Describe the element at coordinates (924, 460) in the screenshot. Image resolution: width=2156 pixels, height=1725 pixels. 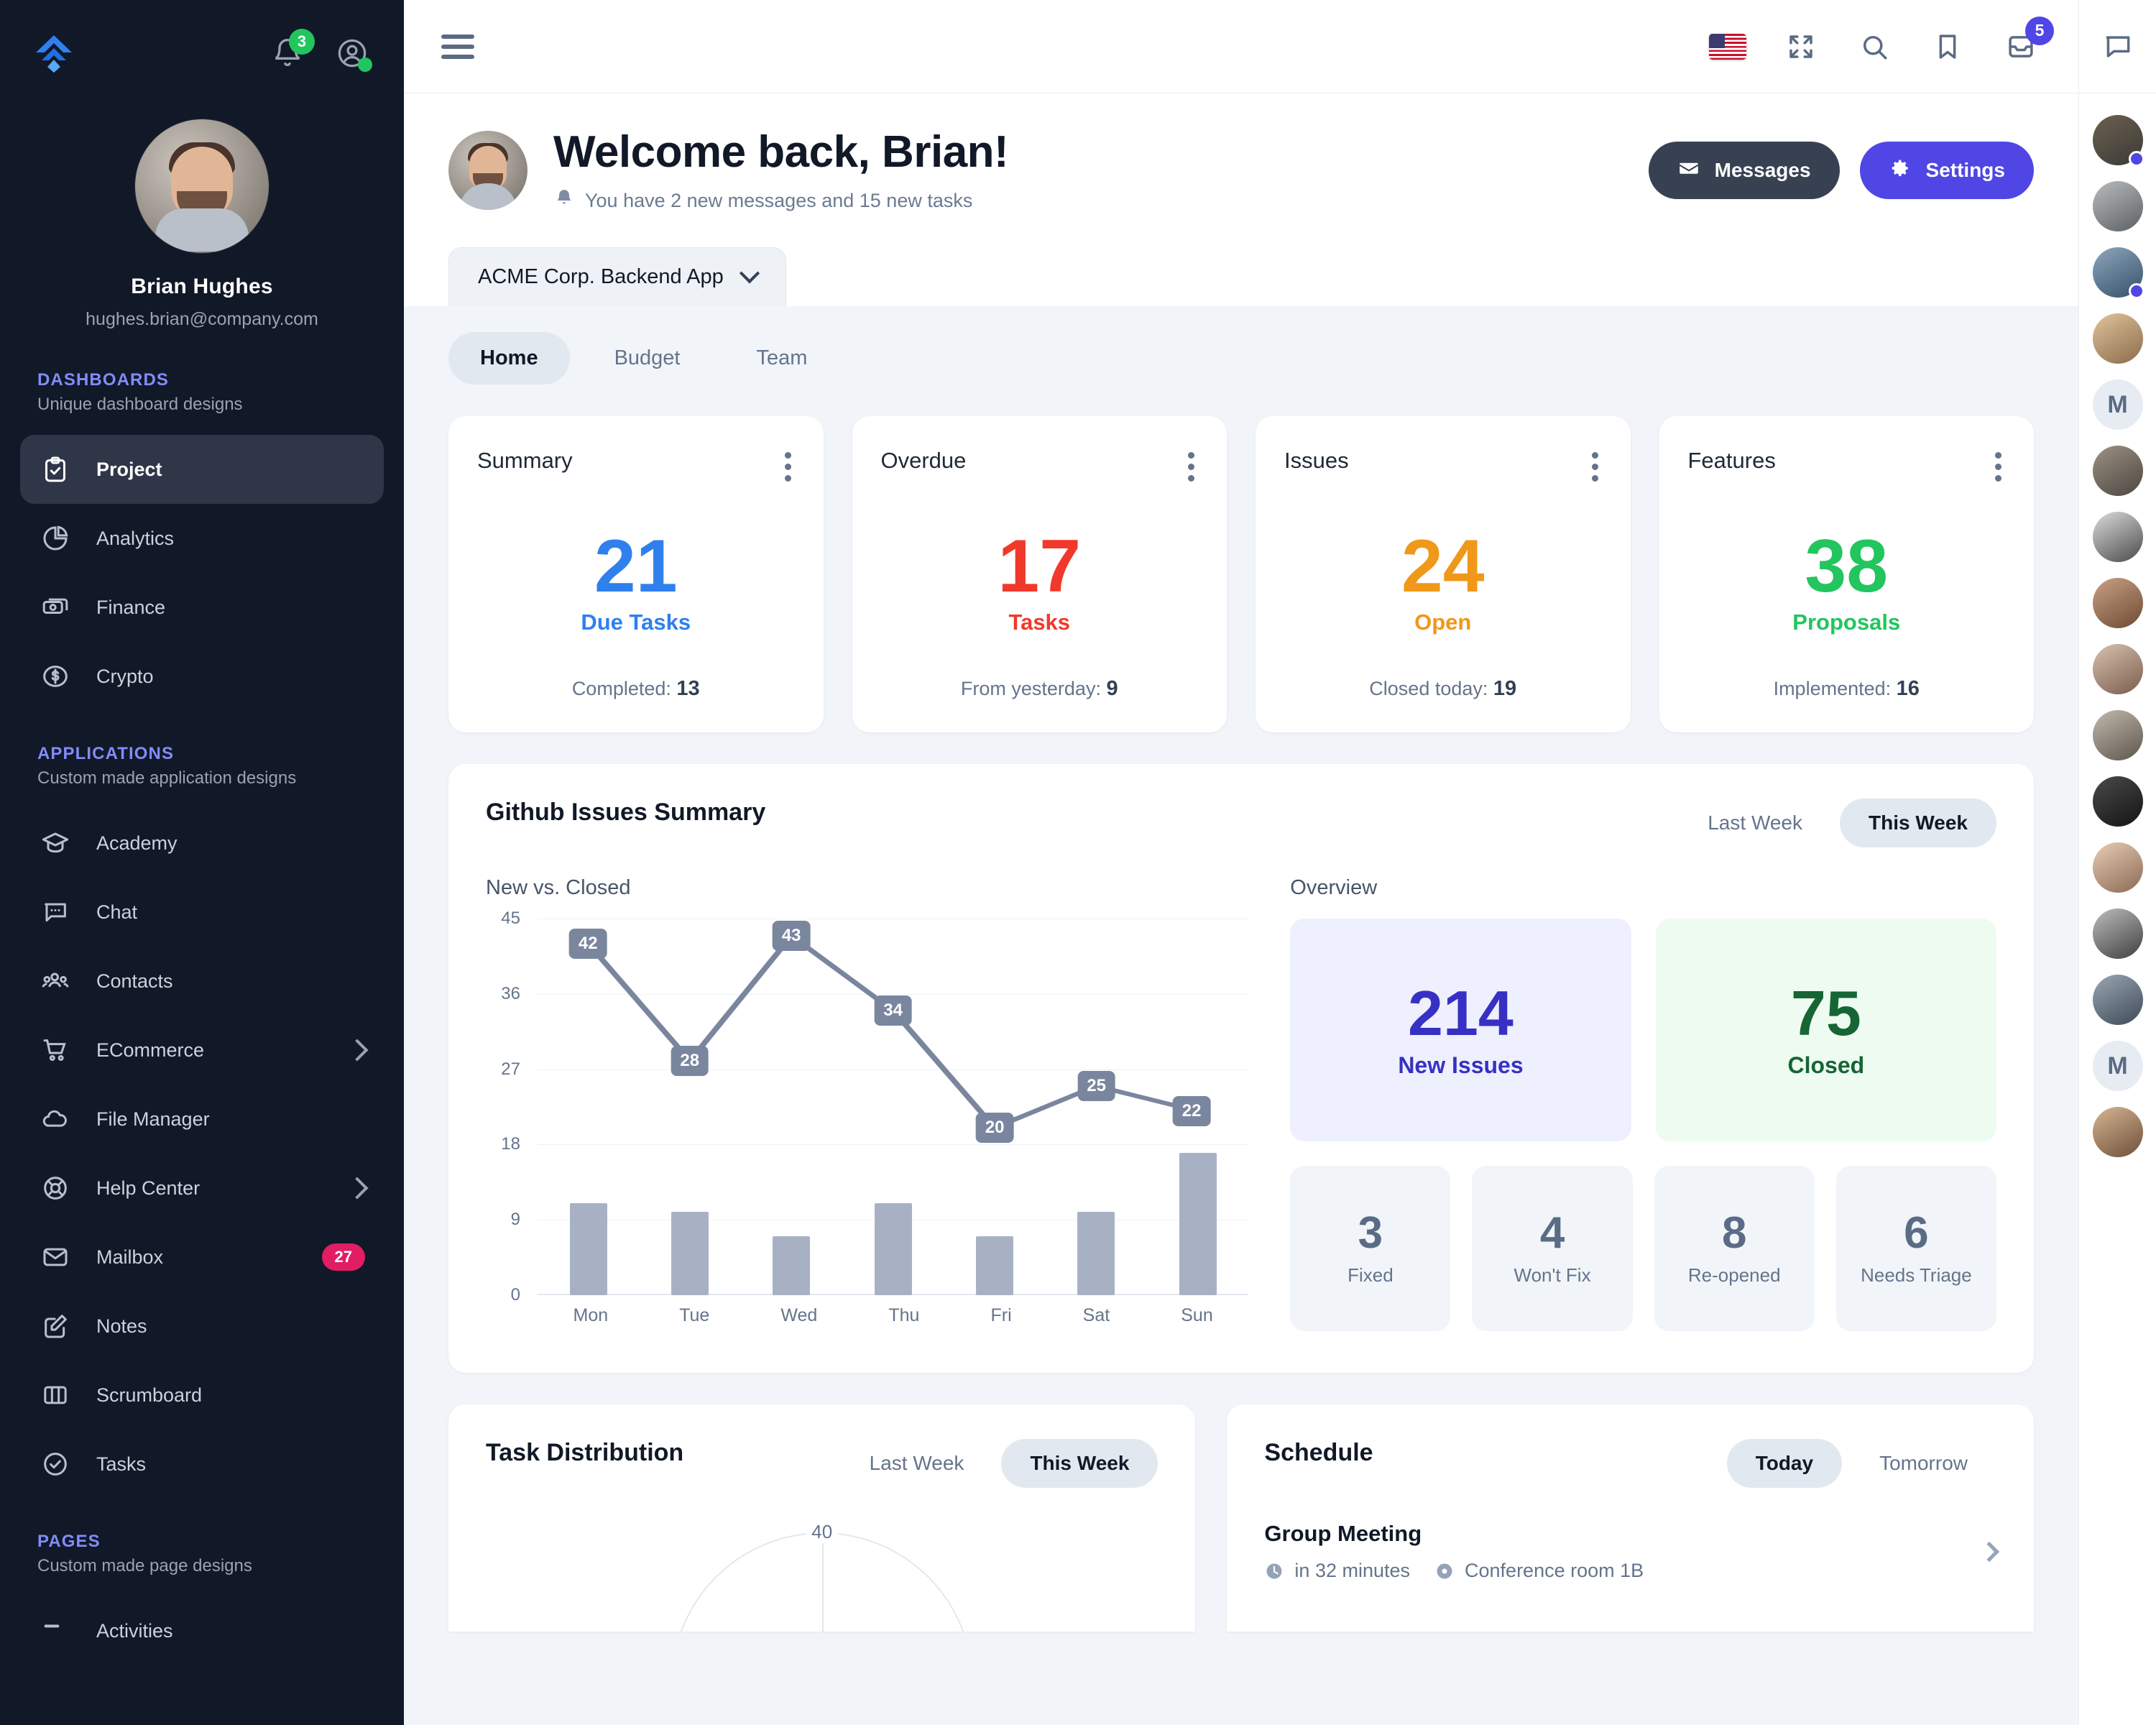
I see `stat-card-title: Overdue` at that location.